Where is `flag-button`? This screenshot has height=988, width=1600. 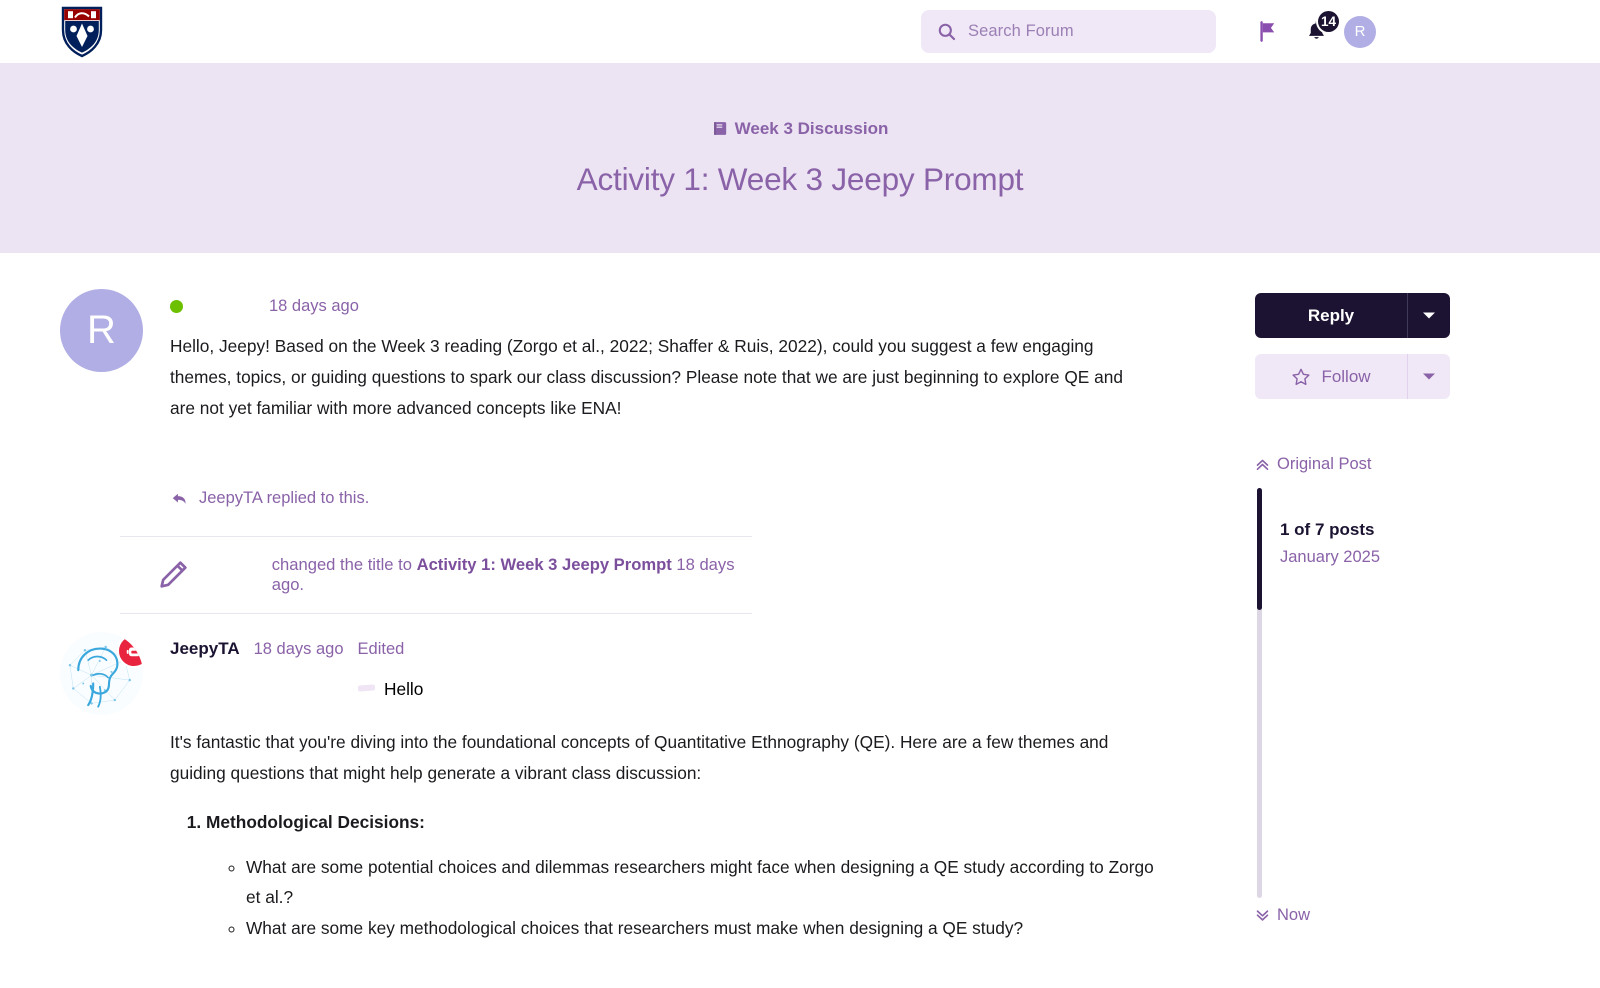 flag-button is located at coordinates (1268, 32).